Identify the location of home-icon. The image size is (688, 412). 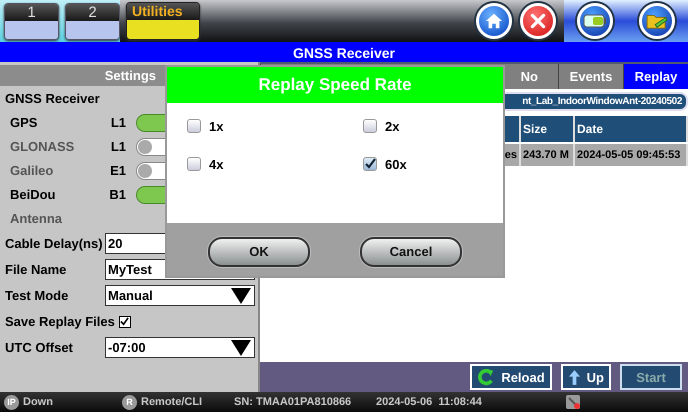
(494, 21).